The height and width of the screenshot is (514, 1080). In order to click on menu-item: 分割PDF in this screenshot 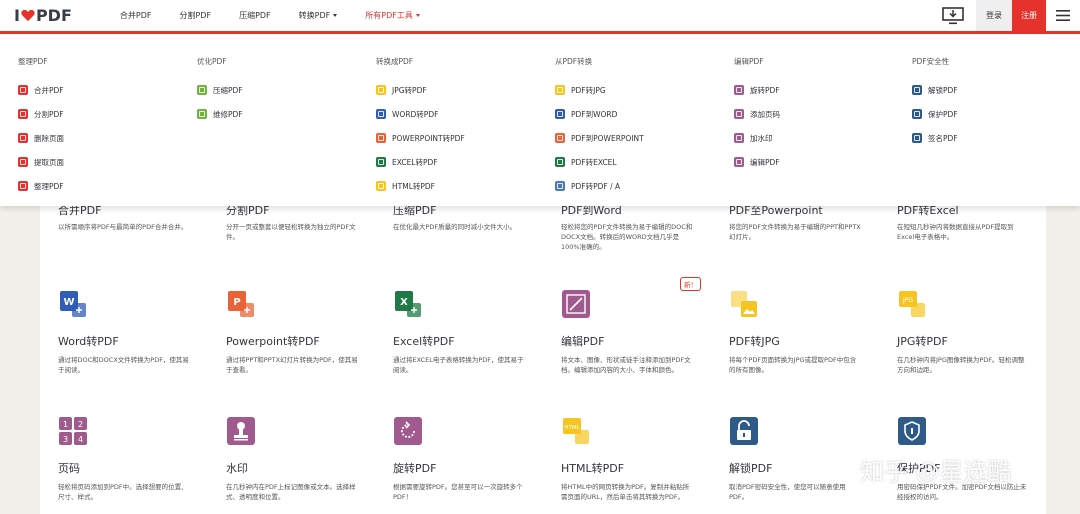, I will do `click(41, 114)`.